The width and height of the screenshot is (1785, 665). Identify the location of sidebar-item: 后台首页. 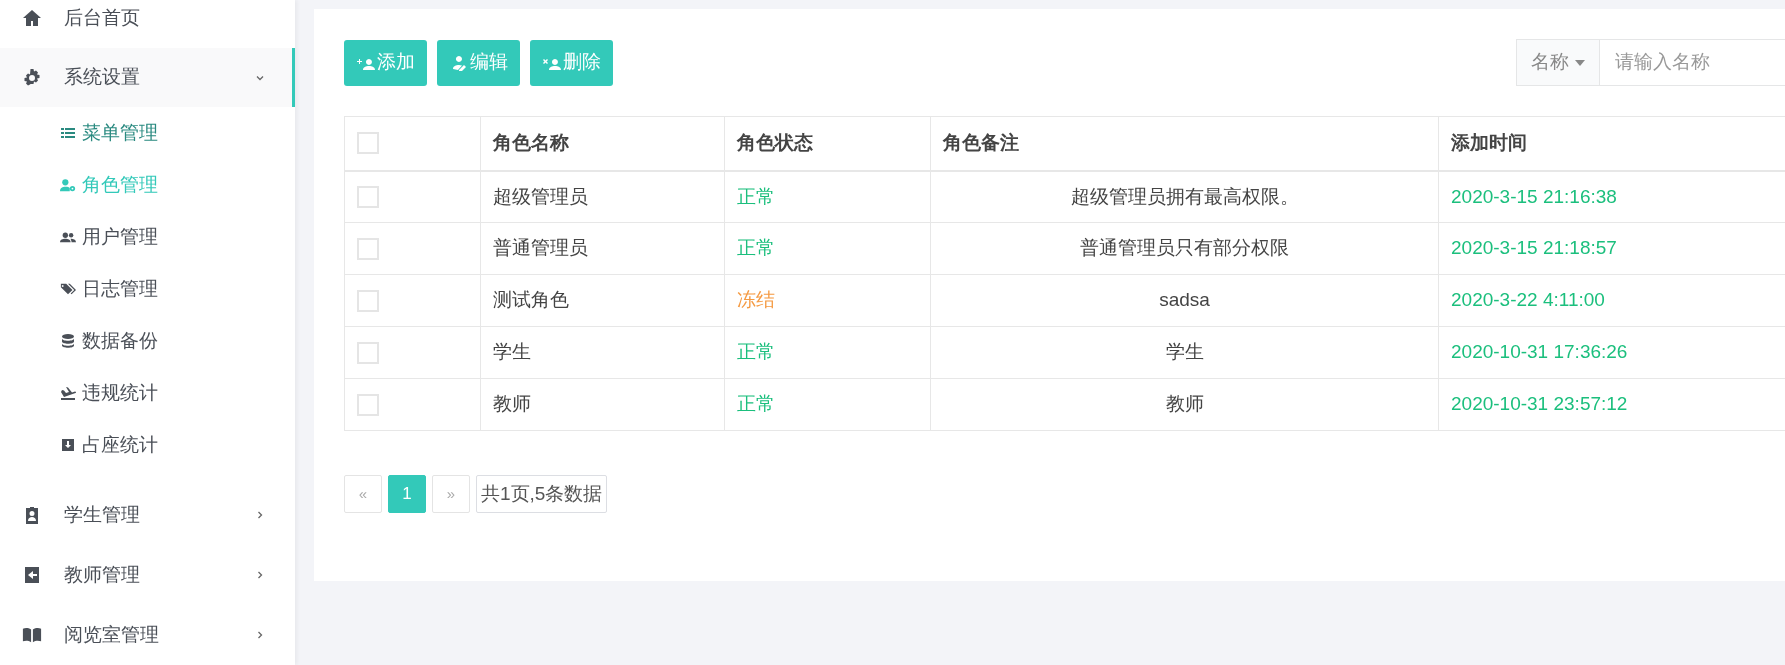
(147, 24).